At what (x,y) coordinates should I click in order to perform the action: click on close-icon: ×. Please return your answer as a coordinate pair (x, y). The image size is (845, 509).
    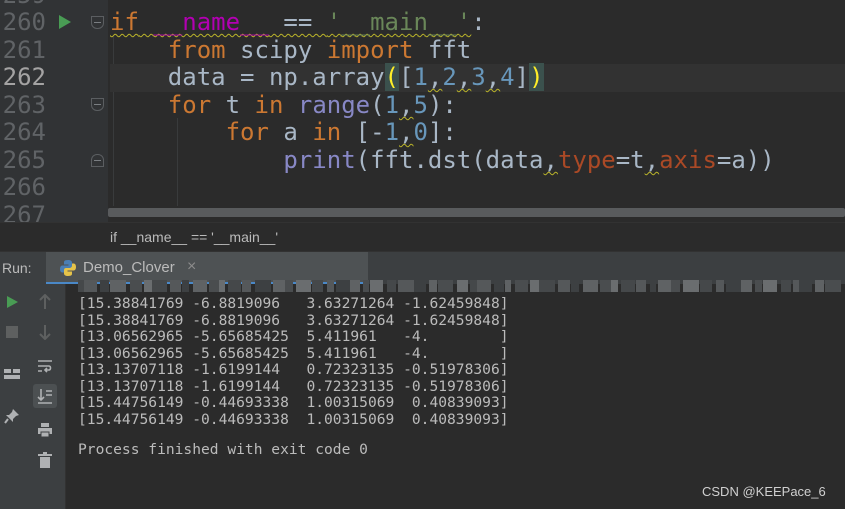
    Looking at the image, I should click on (191, 267).